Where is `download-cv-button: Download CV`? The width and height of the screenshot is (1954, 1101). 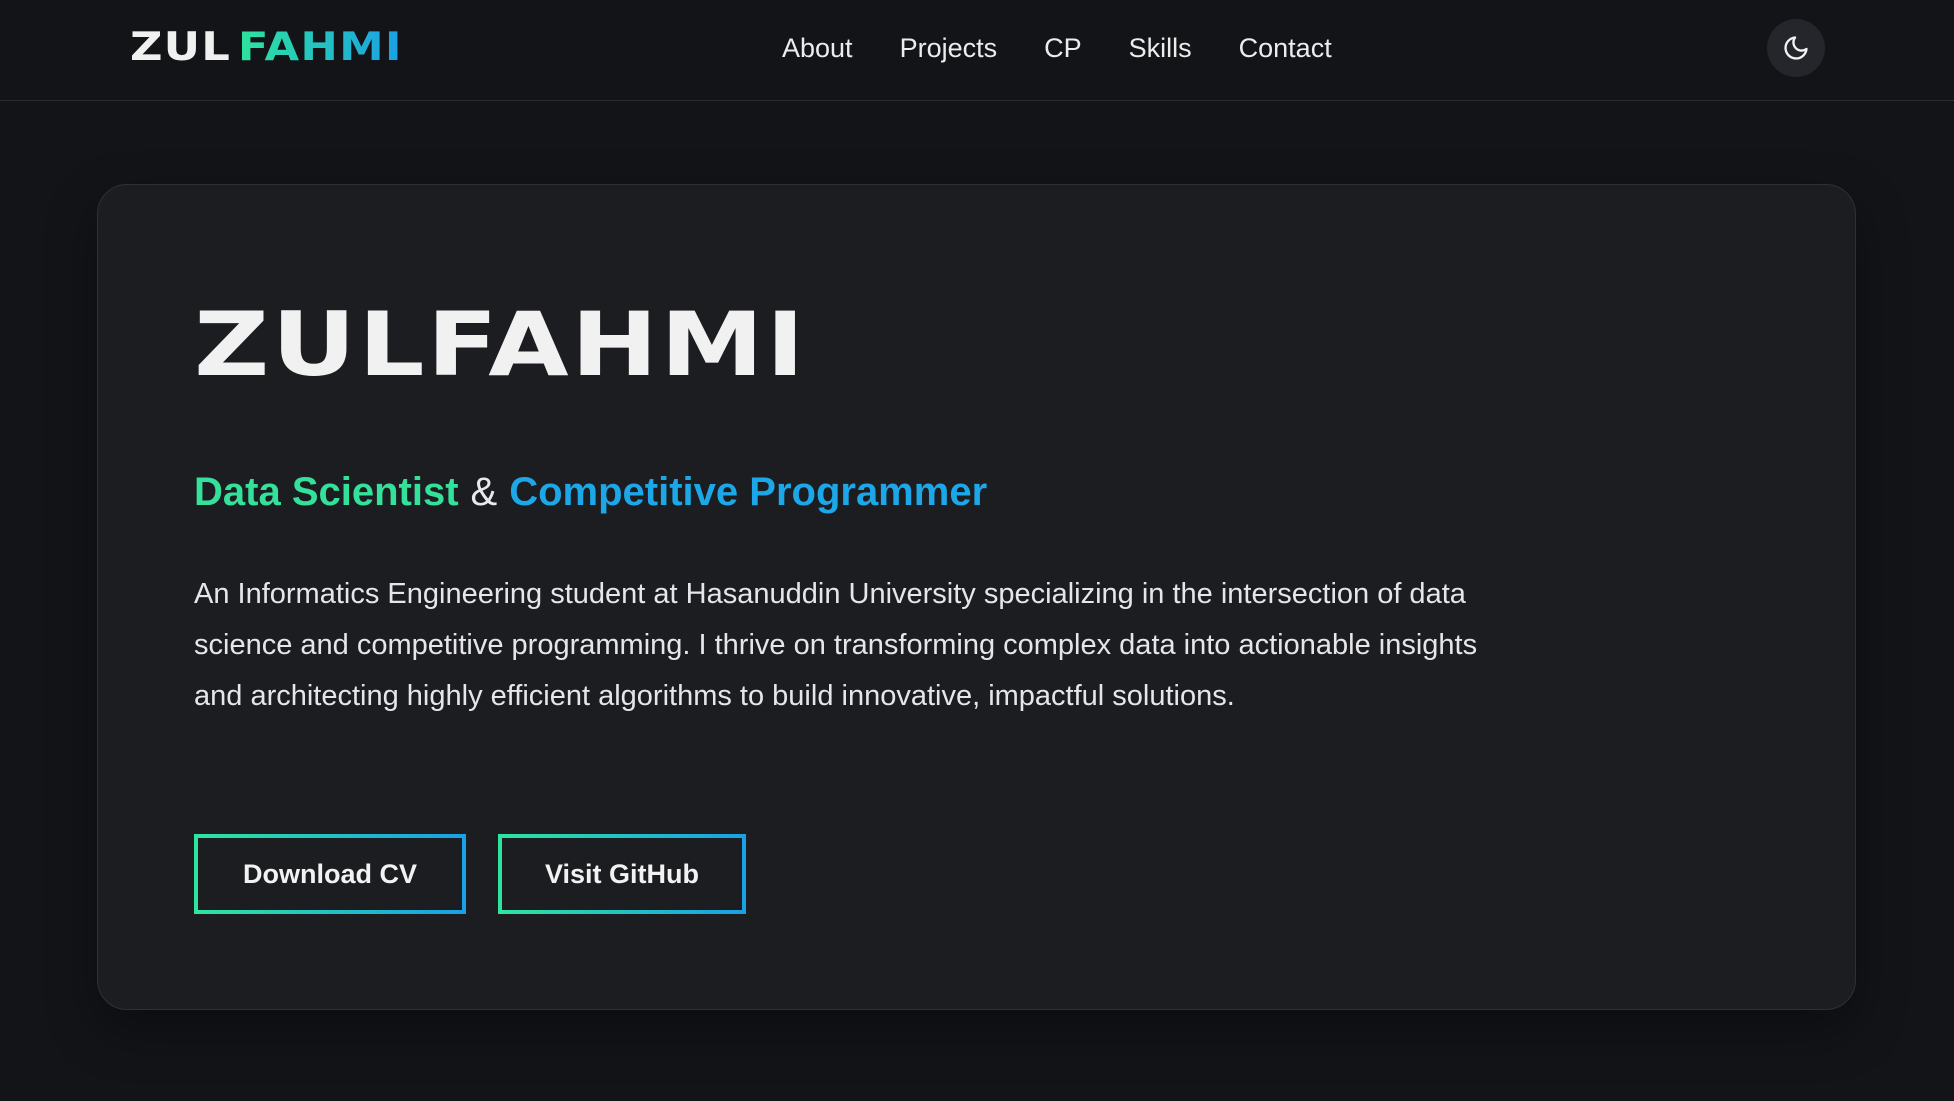 download-cv-button: Download CV is located at coordinates (330, 874).